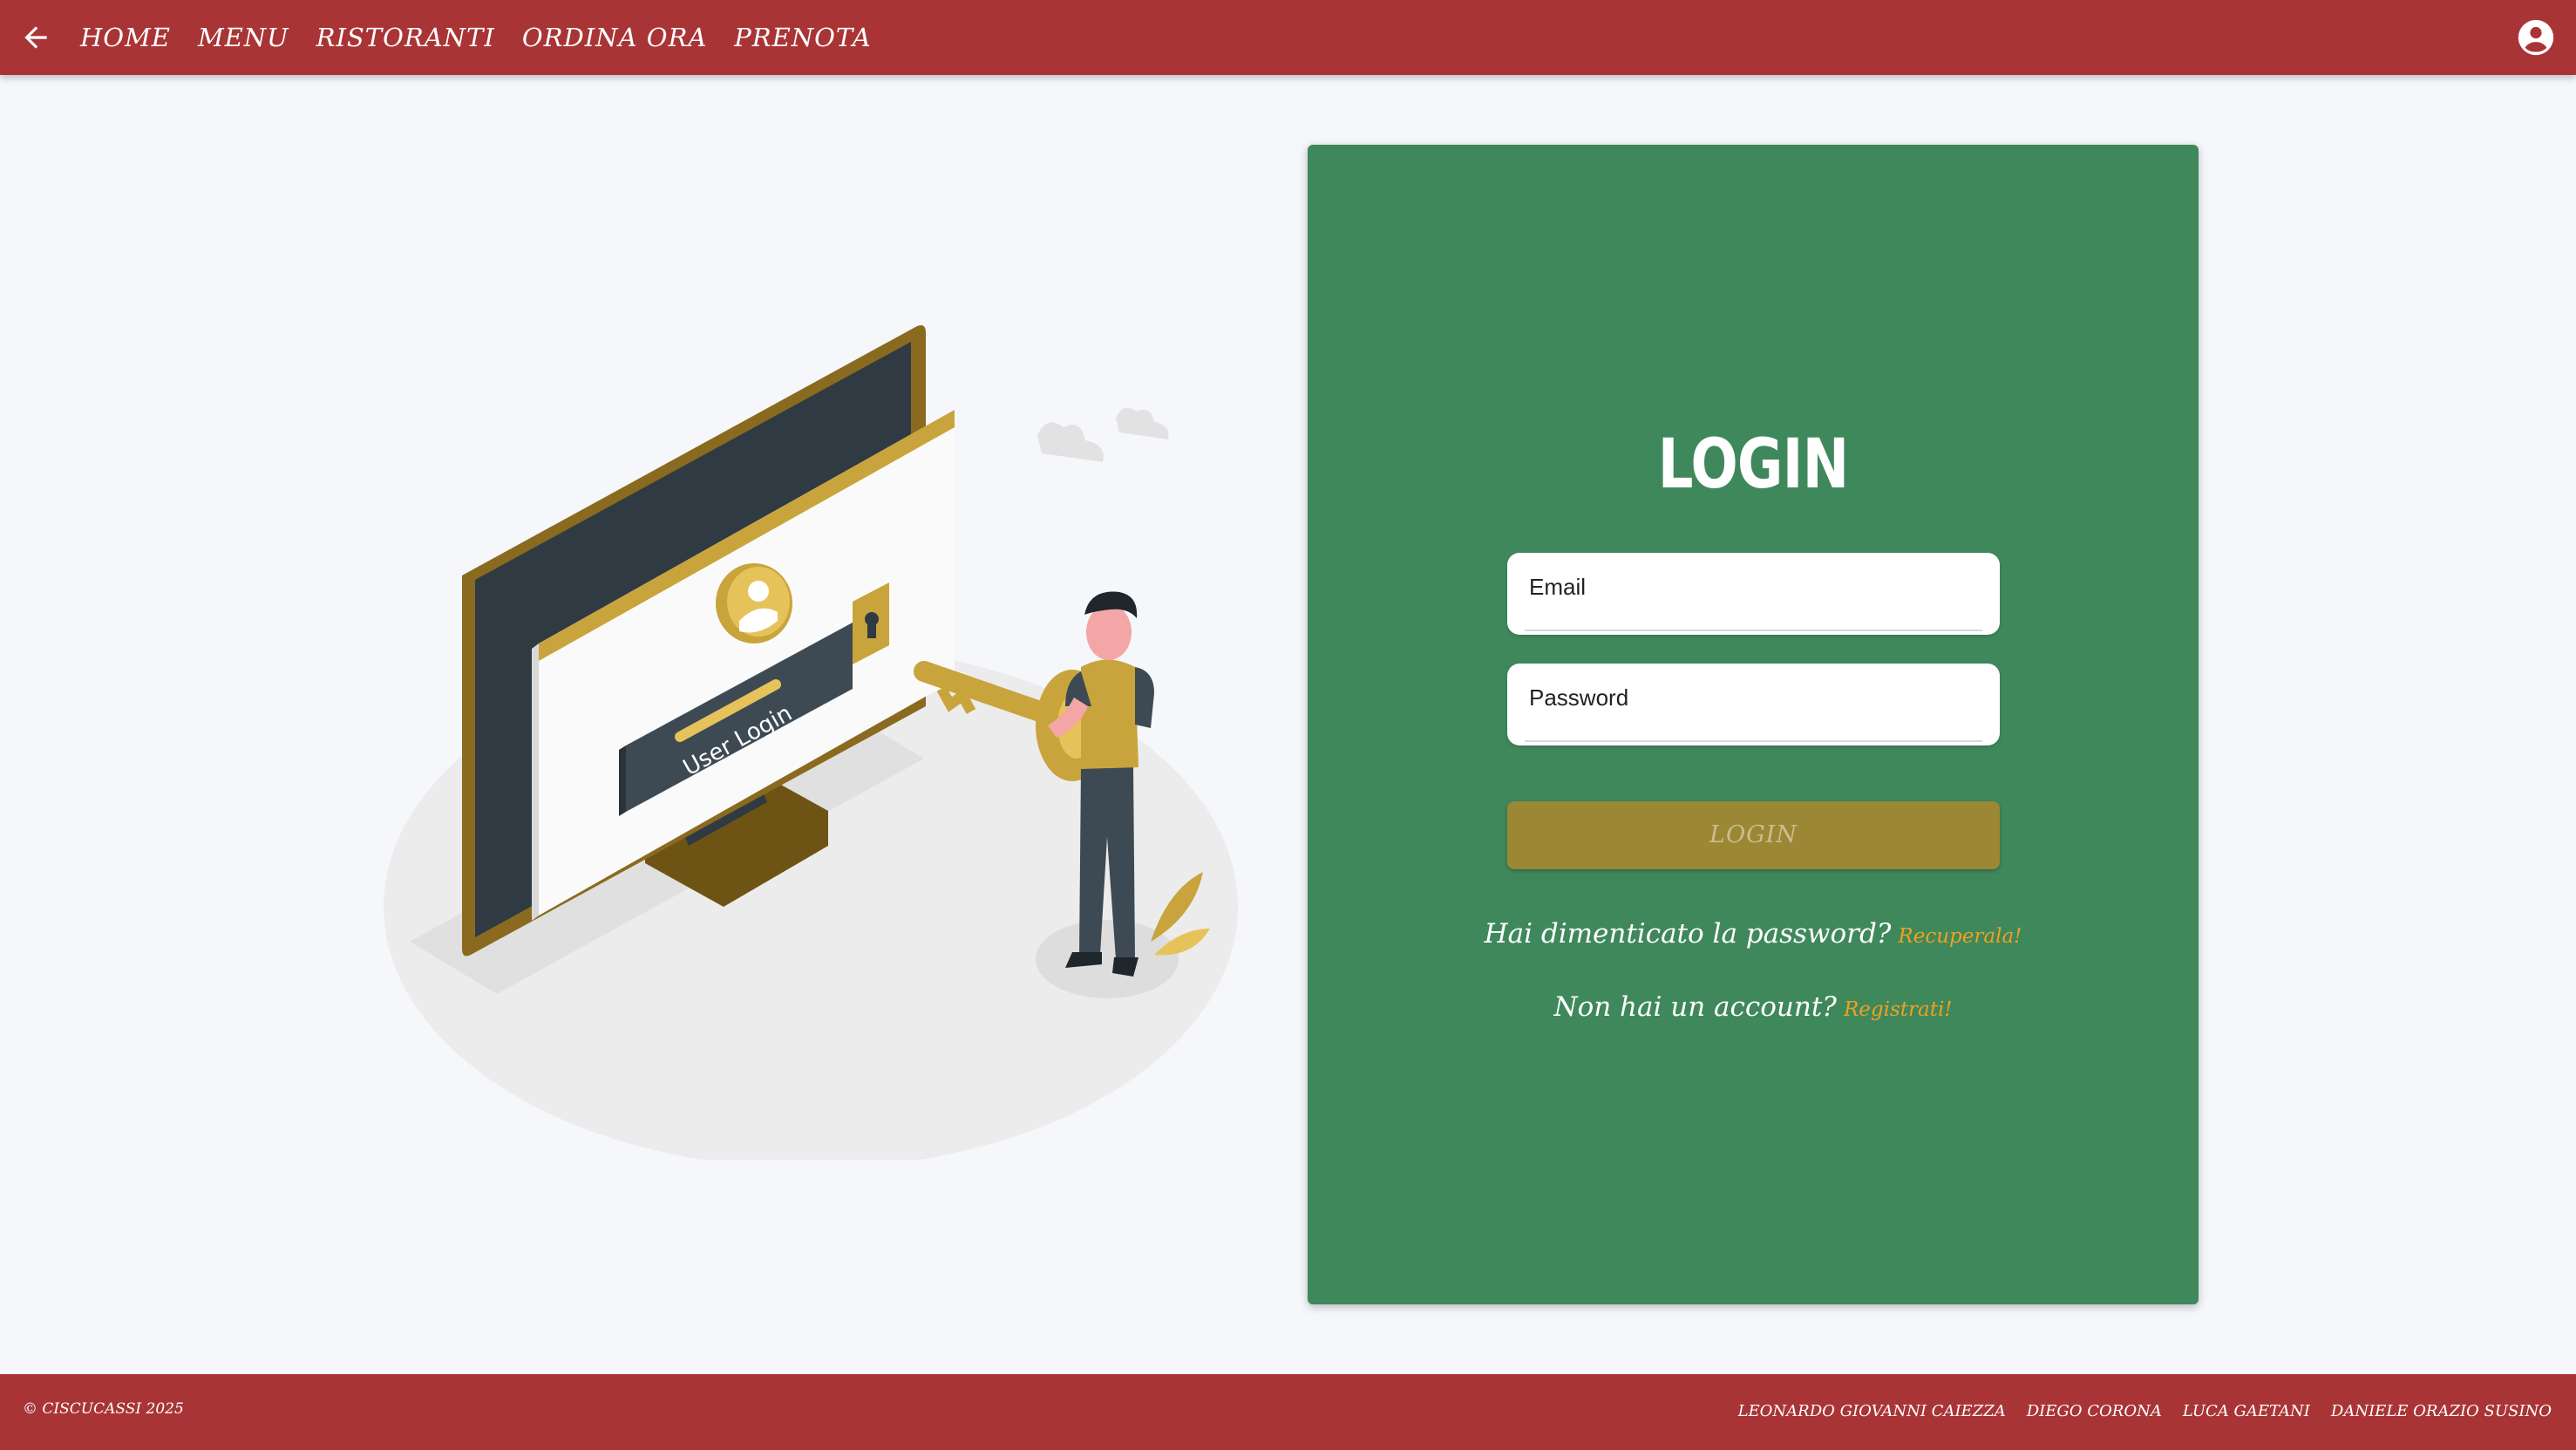 The image size is (2576, 1450). I want to click on top-navigation-bar: HOME MENU RISTORANTI ORDINA ORA PRENOTA, so click(1288, 37).